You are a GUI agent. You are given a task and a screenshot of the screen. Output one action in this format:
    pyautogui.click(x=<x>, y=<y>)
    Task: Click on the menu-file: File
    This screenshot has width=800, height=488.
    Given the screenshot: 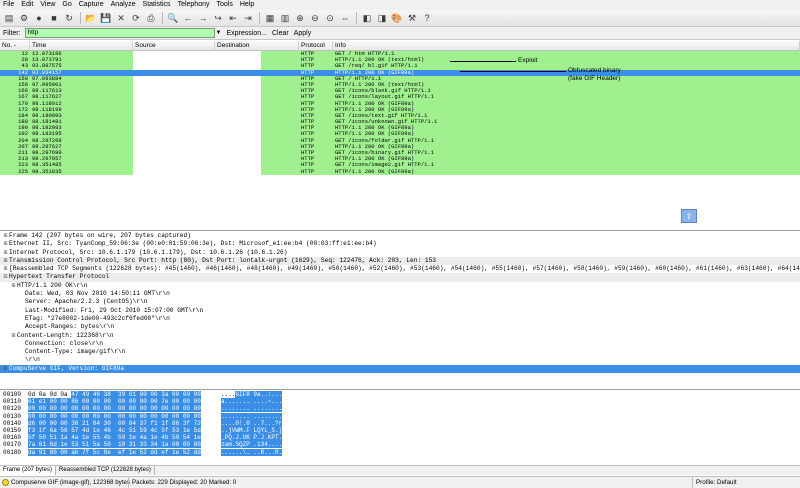 What is the action you would take?
    pyautogui.click(x=8, y=5)
    